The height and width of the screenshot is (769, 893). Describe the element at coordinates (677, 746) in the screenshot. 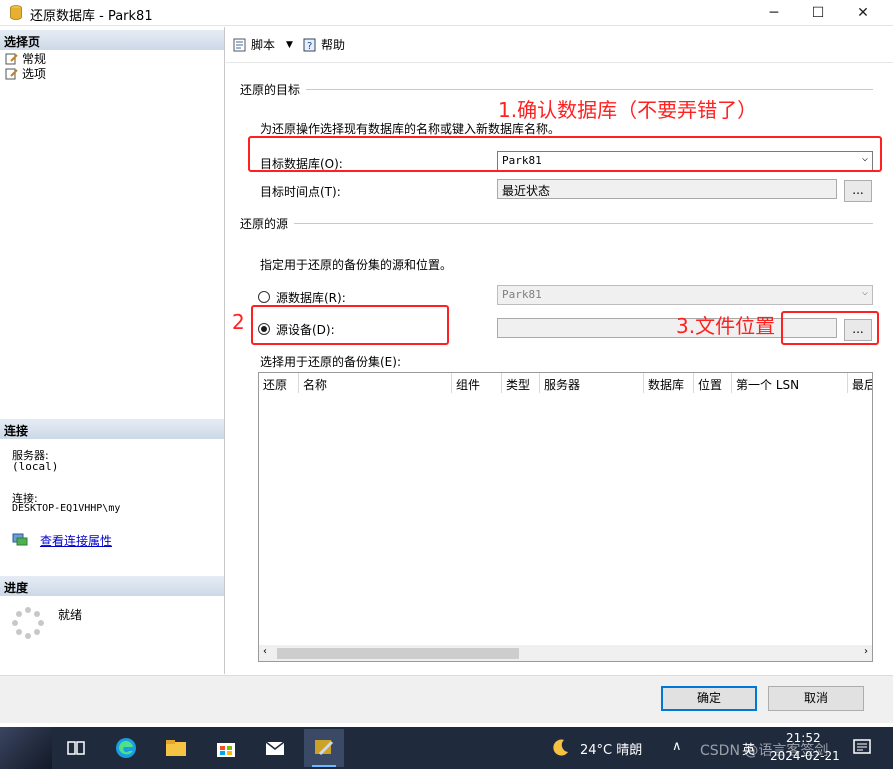

I see `chevron-up-icon: ∧` at that location.